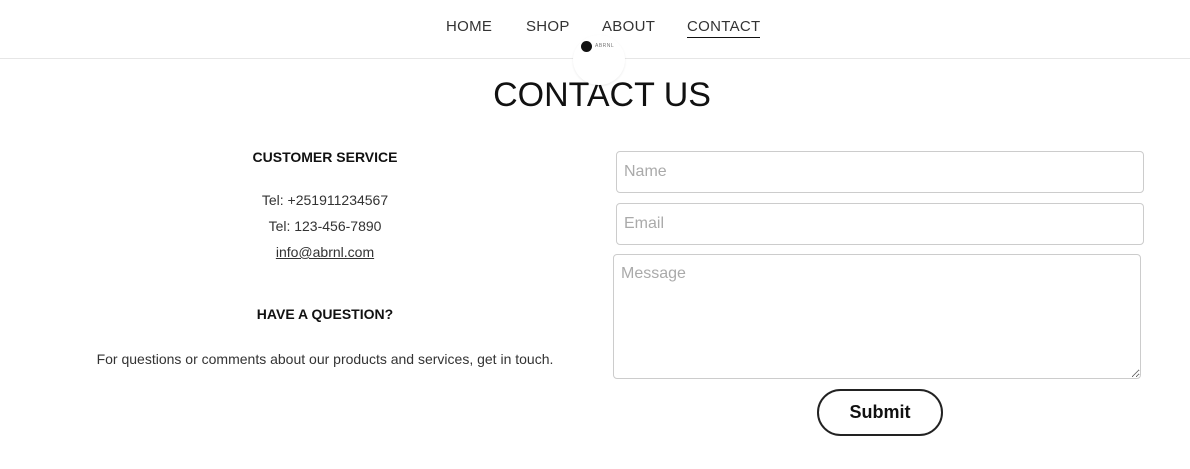  I want to click on submit-button: Submit, so click(880, 412).